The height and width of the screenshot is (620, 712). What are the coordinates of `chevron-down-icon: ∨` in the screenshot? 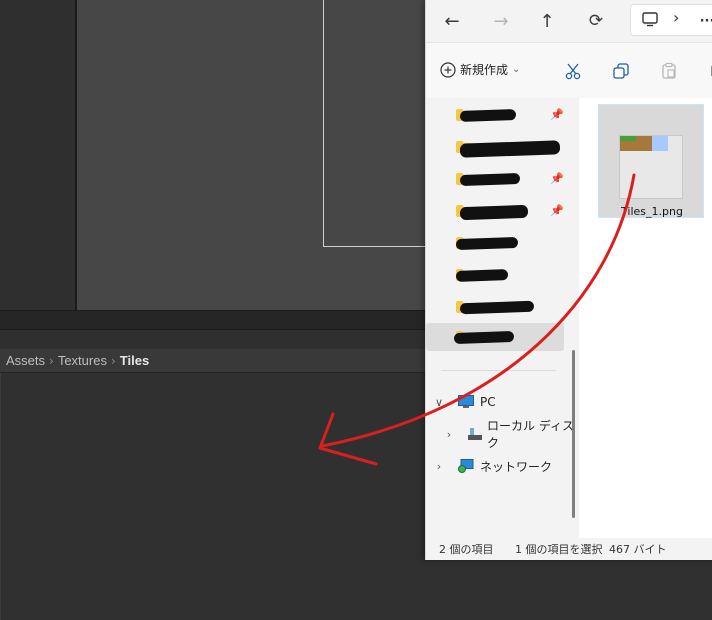 It's located at (439, 402).